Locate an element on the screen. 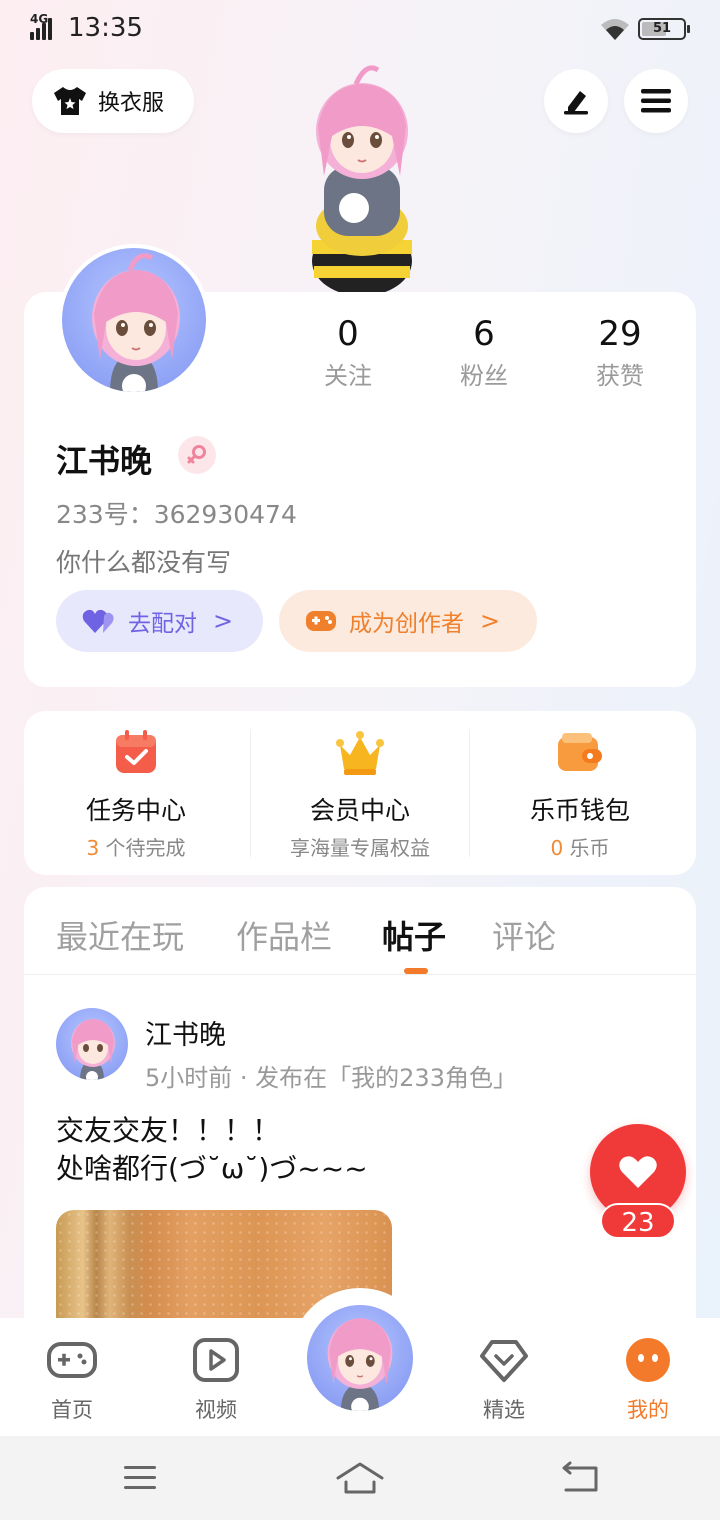  tab-recent-played: 最近在玩 is located at coordinates (120, 935).